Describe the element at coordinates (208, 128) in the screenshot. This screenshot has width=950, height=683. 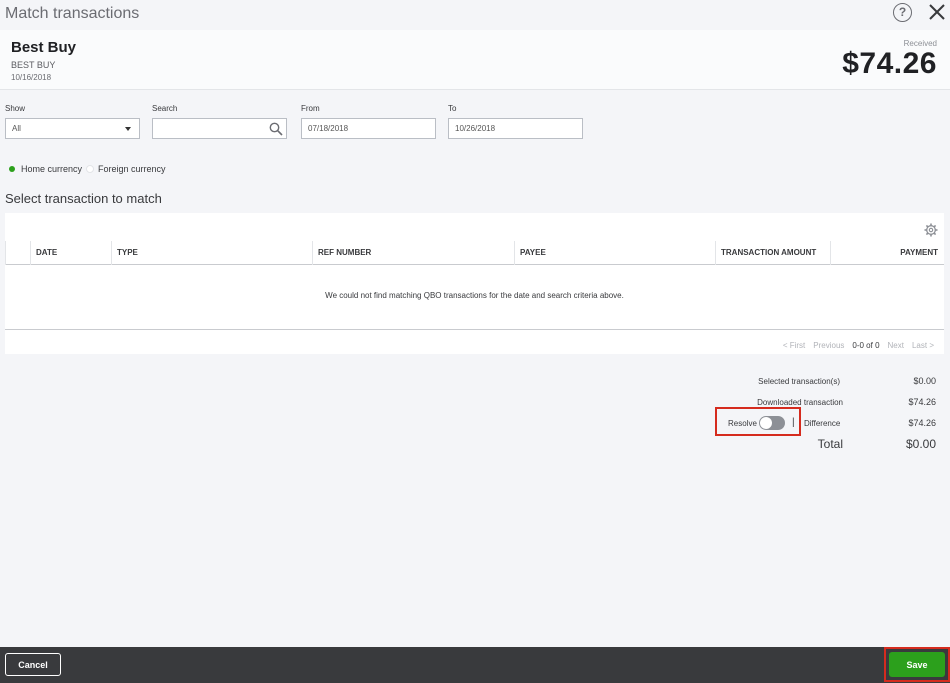
I see `search-input` at that location.